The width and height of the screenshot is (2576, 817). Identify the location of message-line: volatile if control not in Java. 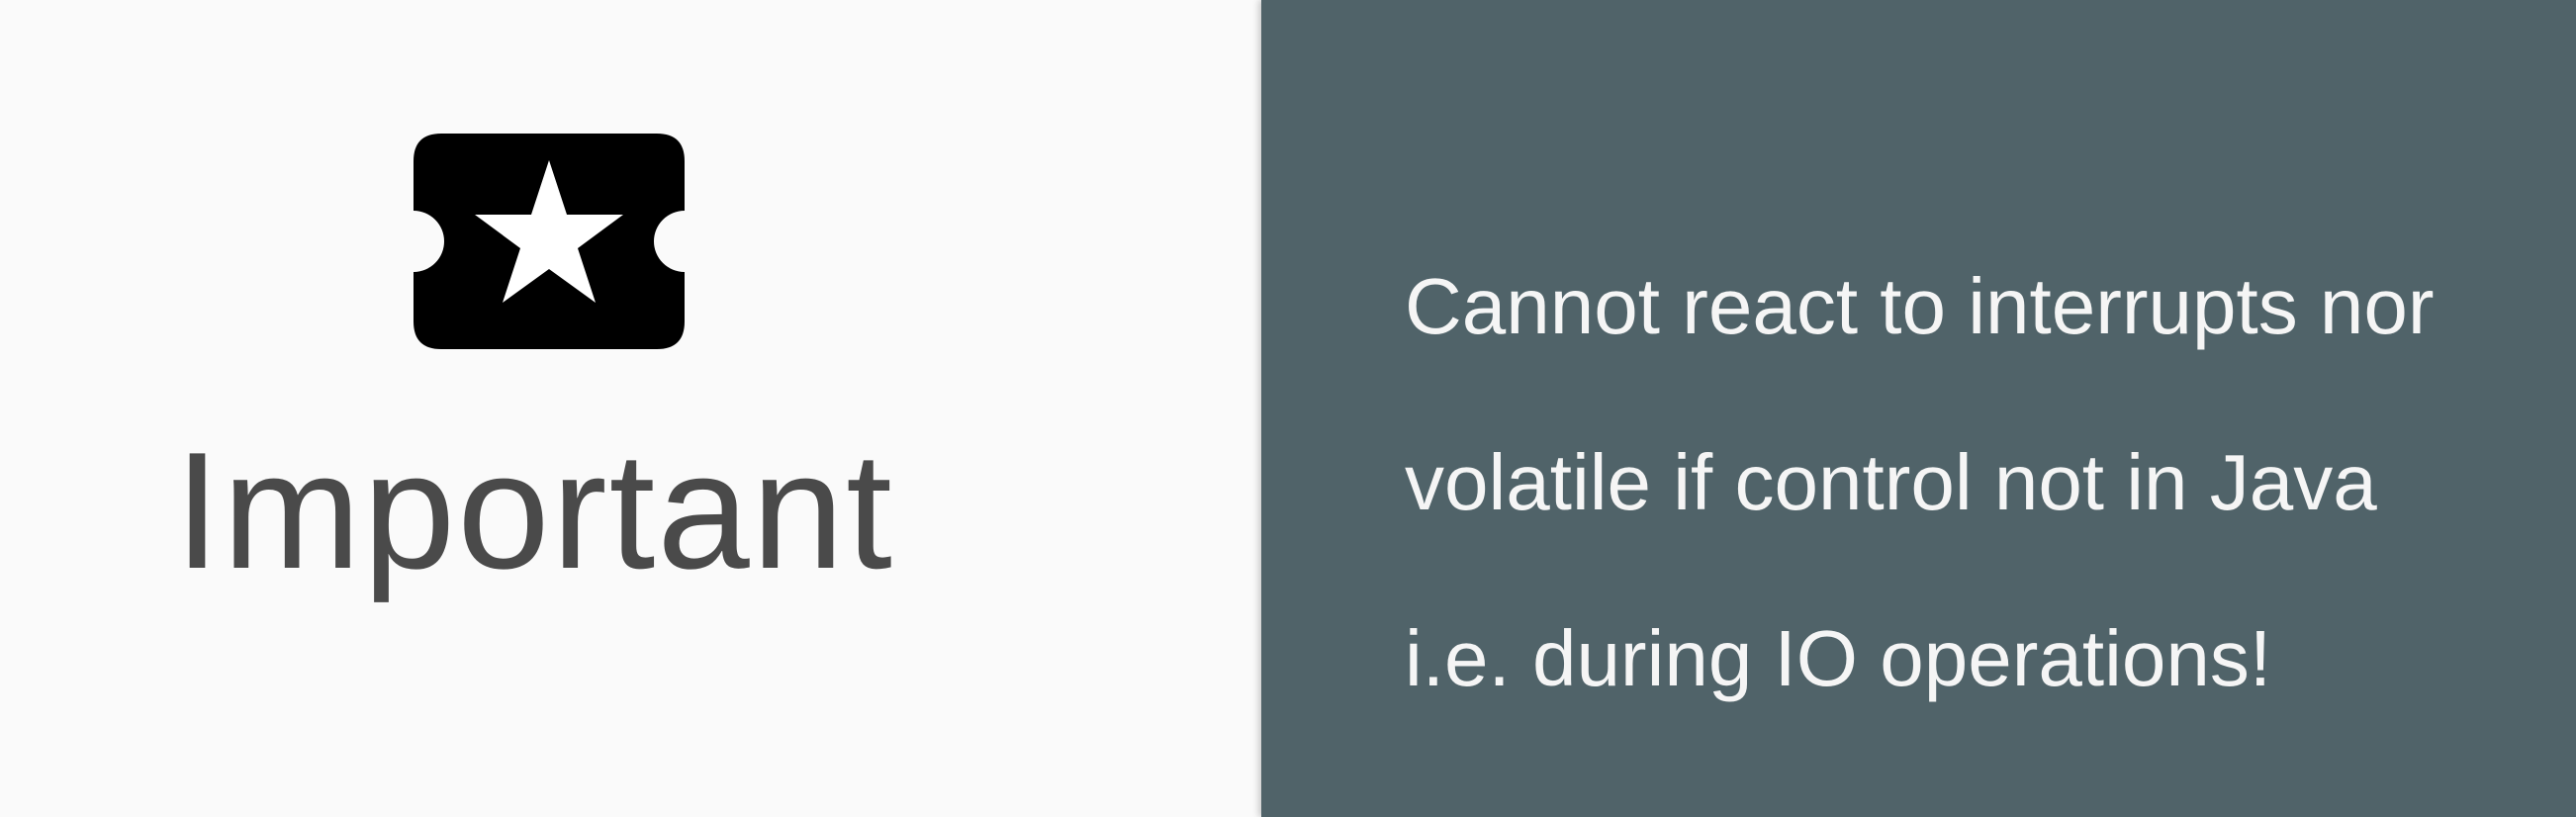
(1891, 482).